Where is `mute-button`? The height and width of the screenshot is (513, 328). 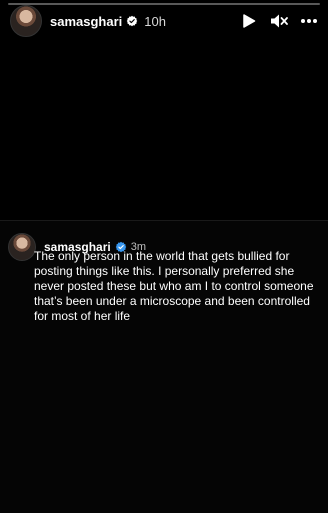
mute-button is located at coordinates (279, 21).